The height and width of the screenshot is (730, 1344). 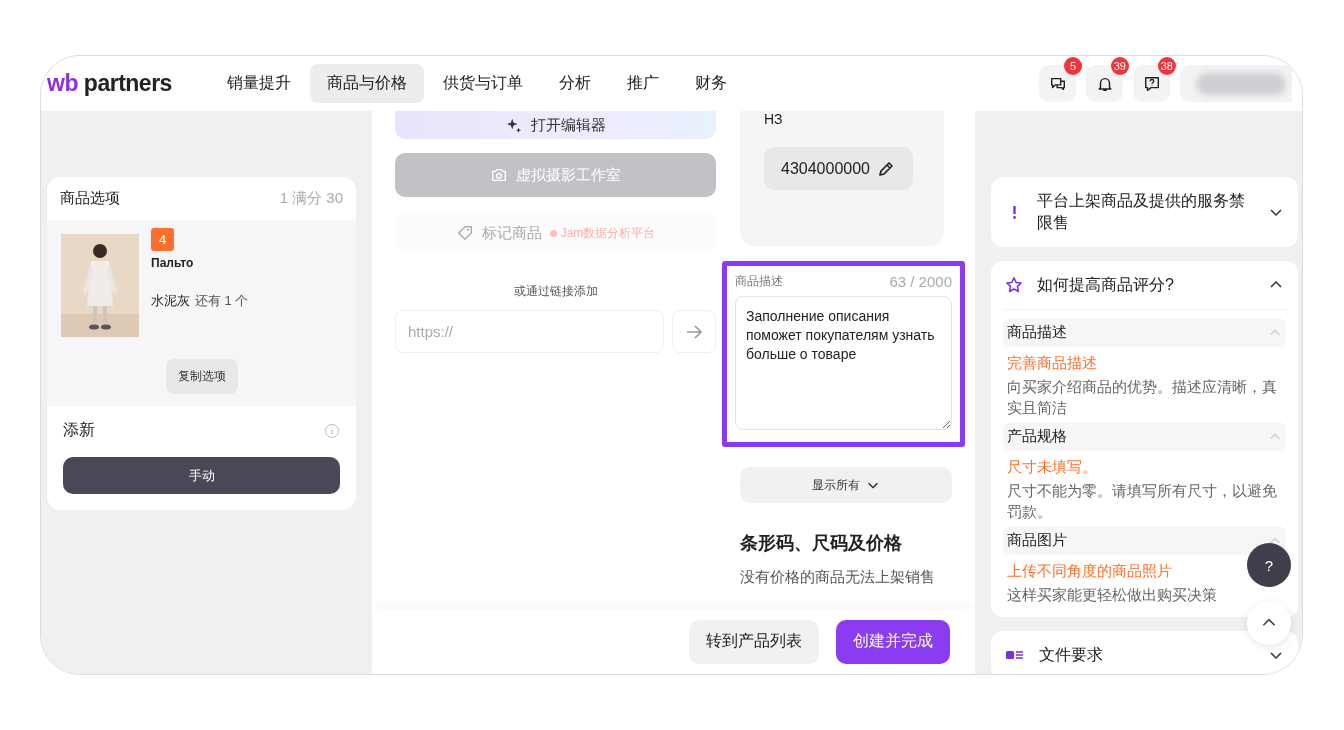 What do you see at coordinates (332, 430) in the screenshot?
I see `info-icon` at bounding box center [332, 430].